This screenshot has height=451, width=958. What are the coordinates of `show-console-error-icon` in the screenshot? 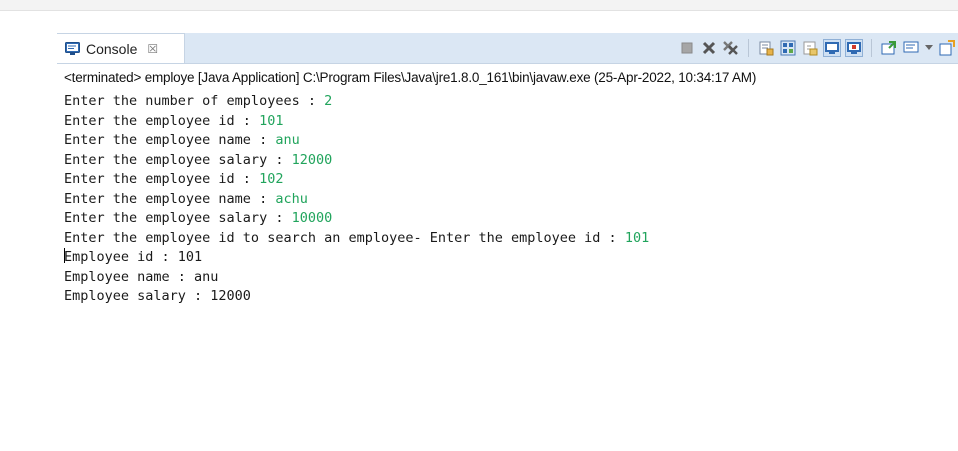 It's located at (832, 48).